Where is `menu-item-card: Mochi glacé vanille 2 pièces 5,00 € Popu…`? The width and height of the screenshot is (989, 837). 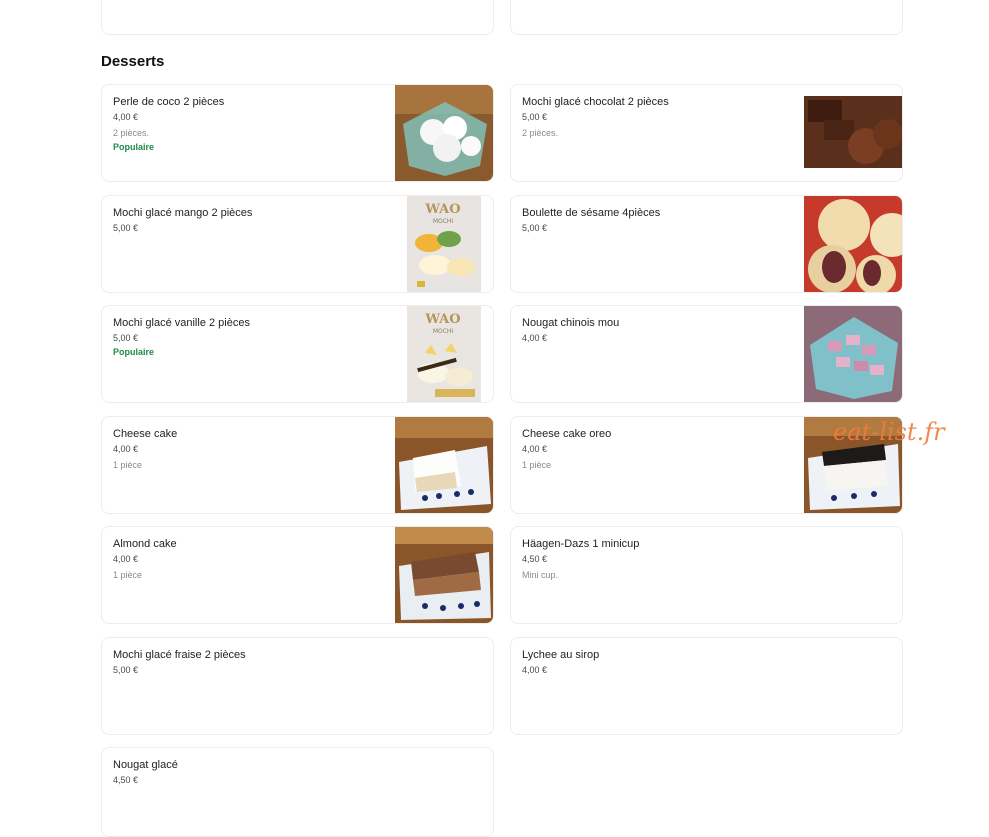
menu-item-card: Mochi glacé vanille 2 pièces 5,00 € Popu… is located at coordinates (297, 354).